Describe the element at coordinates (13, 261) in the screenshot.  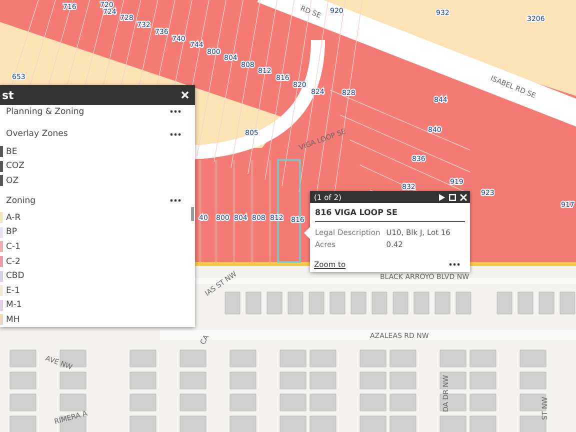
I see `legend-label: C-2` at that location.